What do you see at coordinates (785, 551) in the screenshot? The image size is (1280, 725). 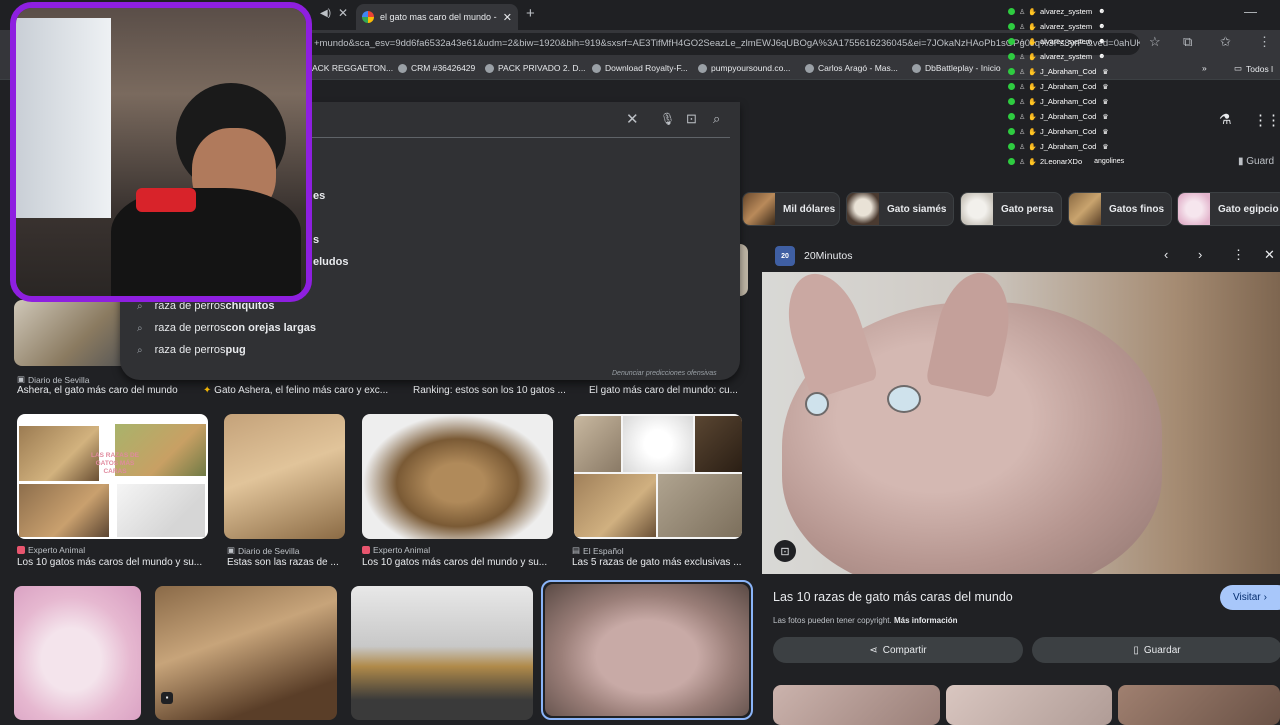 I see `lens-search-icon: ⊡` at bounding box center [785, 551].